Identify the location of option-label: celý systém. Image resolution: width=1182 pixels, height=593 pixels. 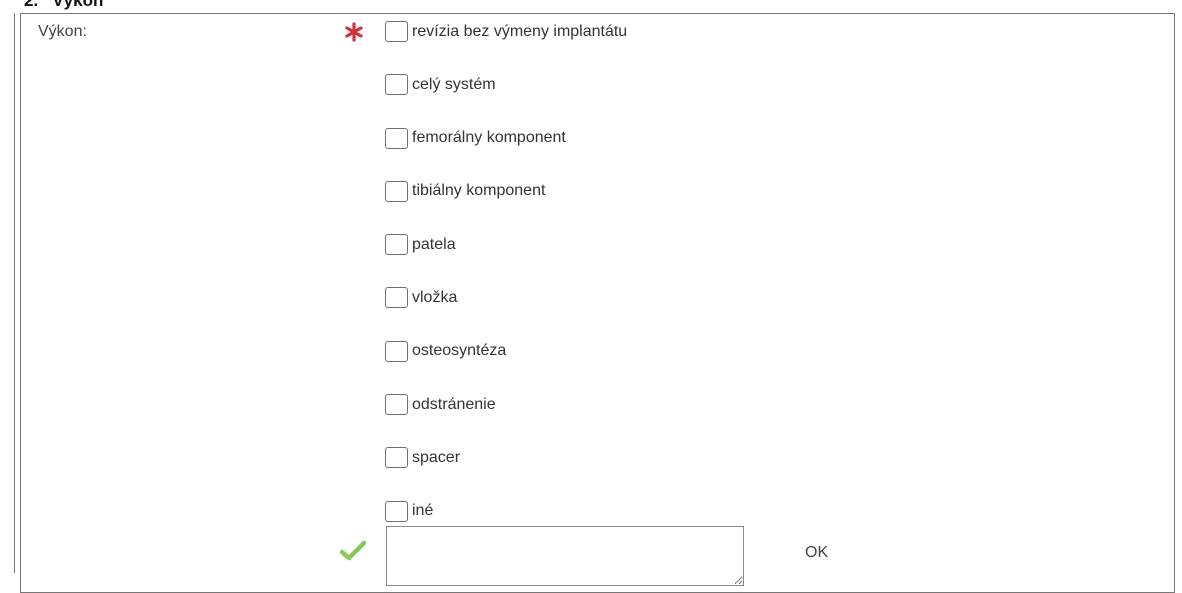
(454, 84).